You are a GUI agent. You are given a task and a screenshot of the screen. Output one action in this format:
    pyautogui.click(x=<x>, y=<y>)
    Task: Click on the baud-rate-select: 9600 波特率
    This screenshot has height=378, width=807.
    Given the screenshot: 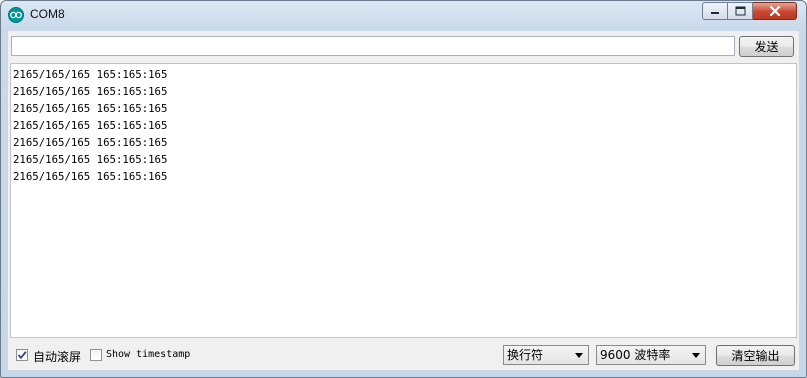 What is the action you would take?
    pyautogui.click(x=651, y=355)
    